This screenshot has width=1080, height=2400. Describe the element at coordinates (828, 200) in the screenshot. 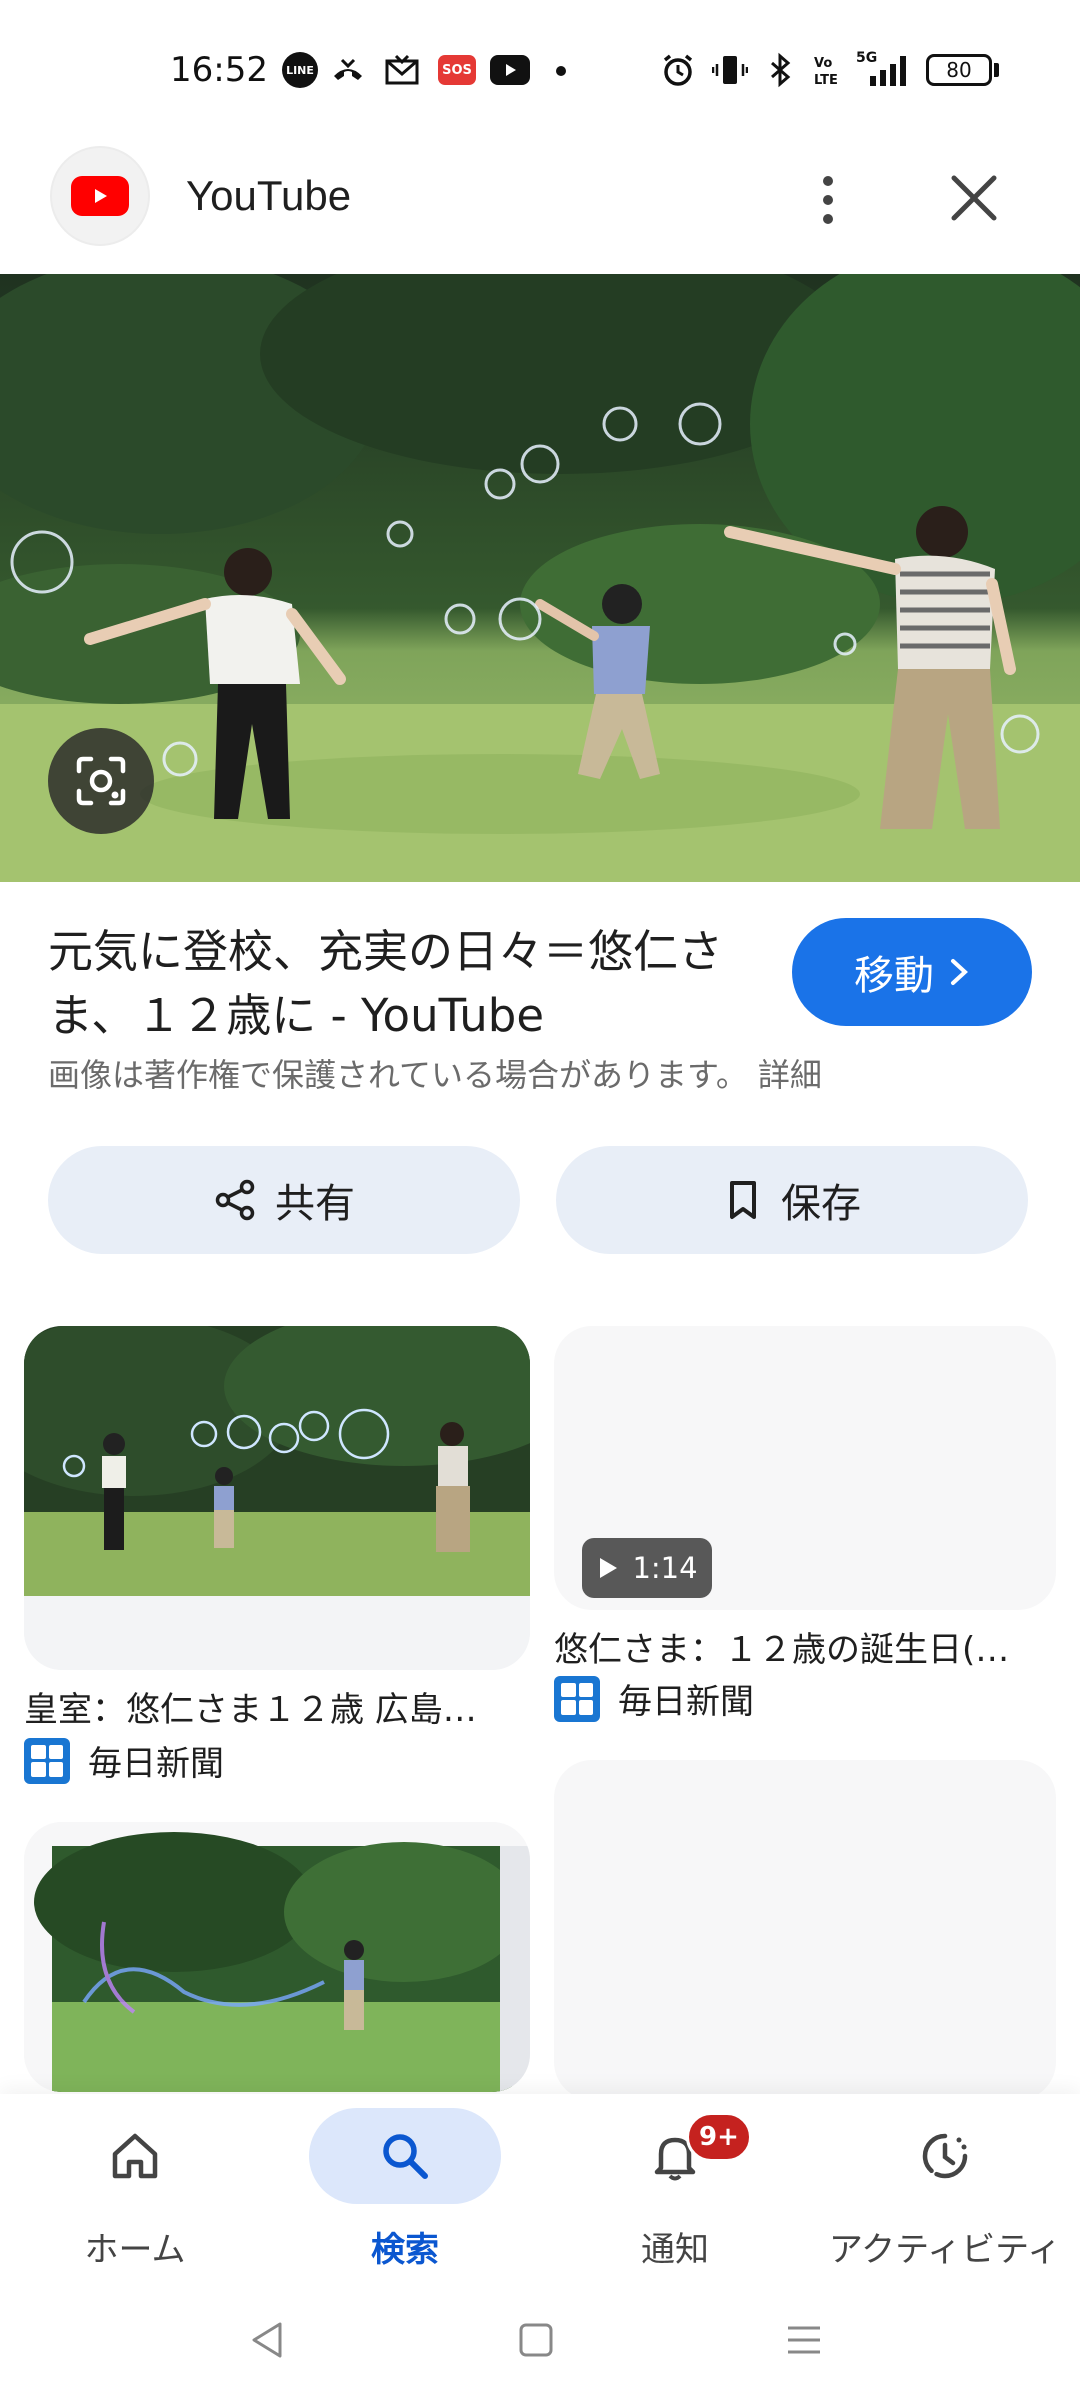

I see `more-options-icon` at that location.